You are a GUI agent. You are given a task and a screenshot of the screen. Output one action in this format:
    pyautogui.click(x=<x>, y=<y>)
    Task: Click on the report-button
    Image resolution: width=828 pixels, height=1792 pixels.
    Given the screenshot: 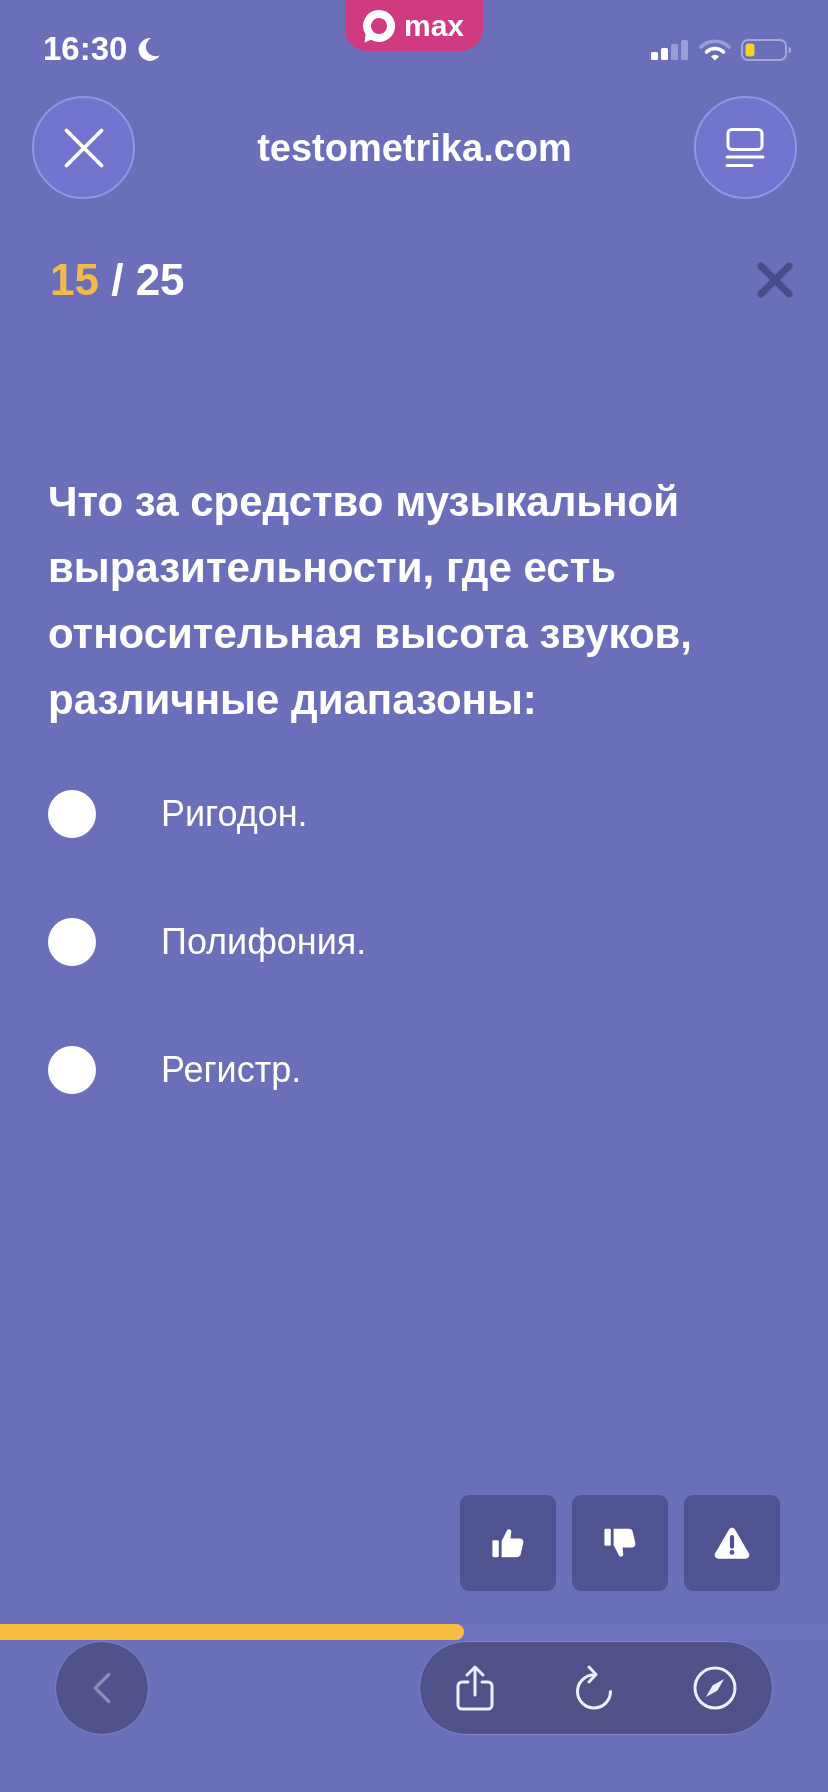 What is the action you would take?
    pyautogui.click(x=732, y=1543)
    